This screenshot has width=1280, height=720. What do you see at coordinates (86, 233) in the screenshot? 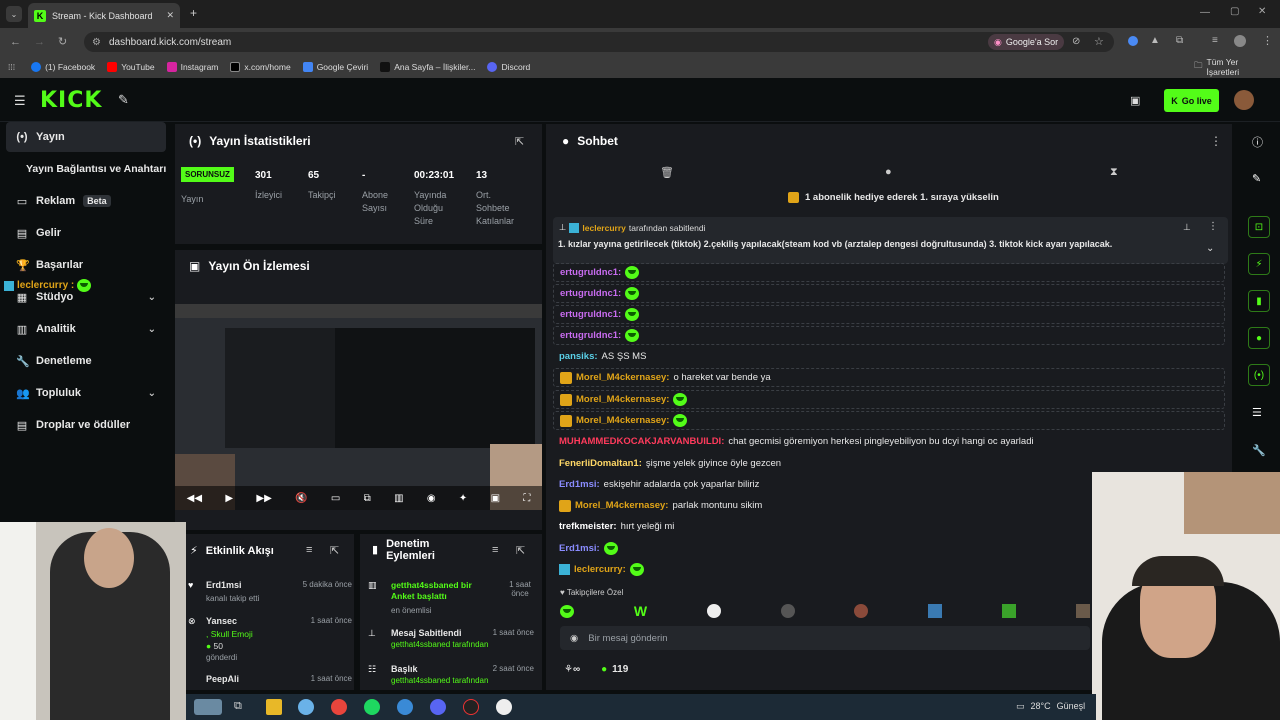
I see `sidebar-item-gelir: ▤ Gelir` at bounding box center [86, 233].